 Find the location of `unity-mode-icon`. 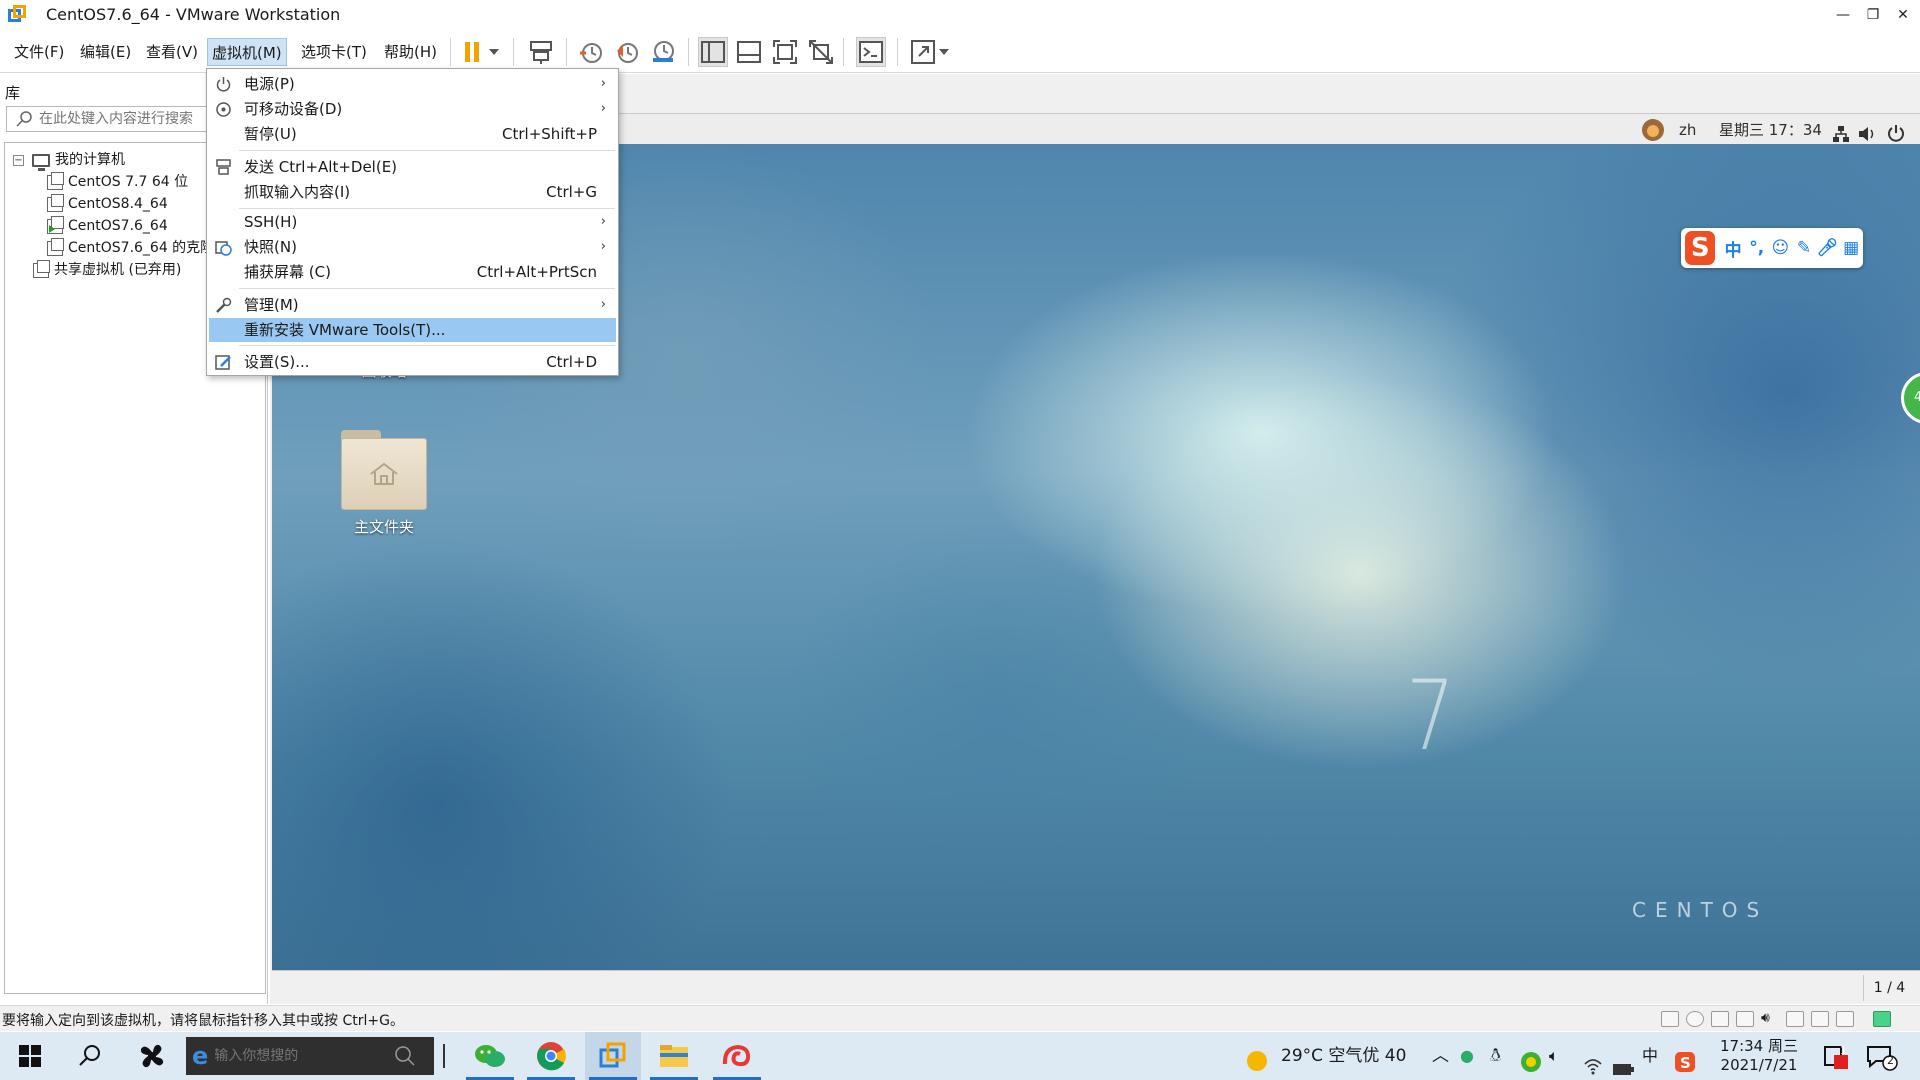

unity-mode-icon is located at coordinates (821, 52).